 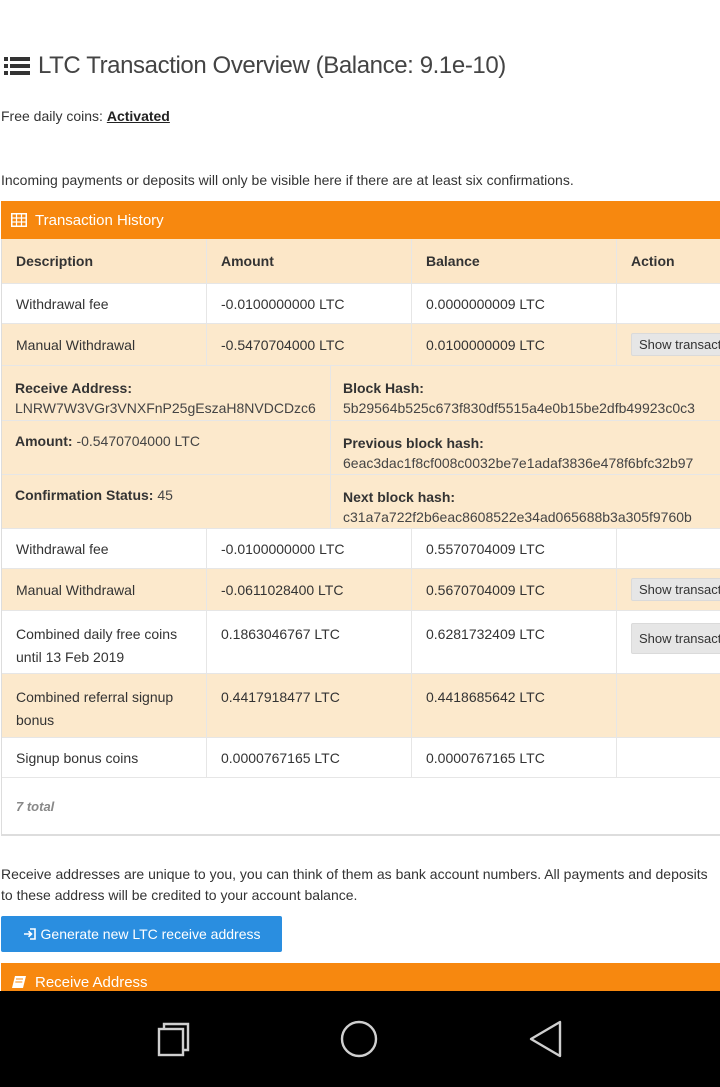 I want to click on confirmation-value: 45, so click(x=165, y=495).